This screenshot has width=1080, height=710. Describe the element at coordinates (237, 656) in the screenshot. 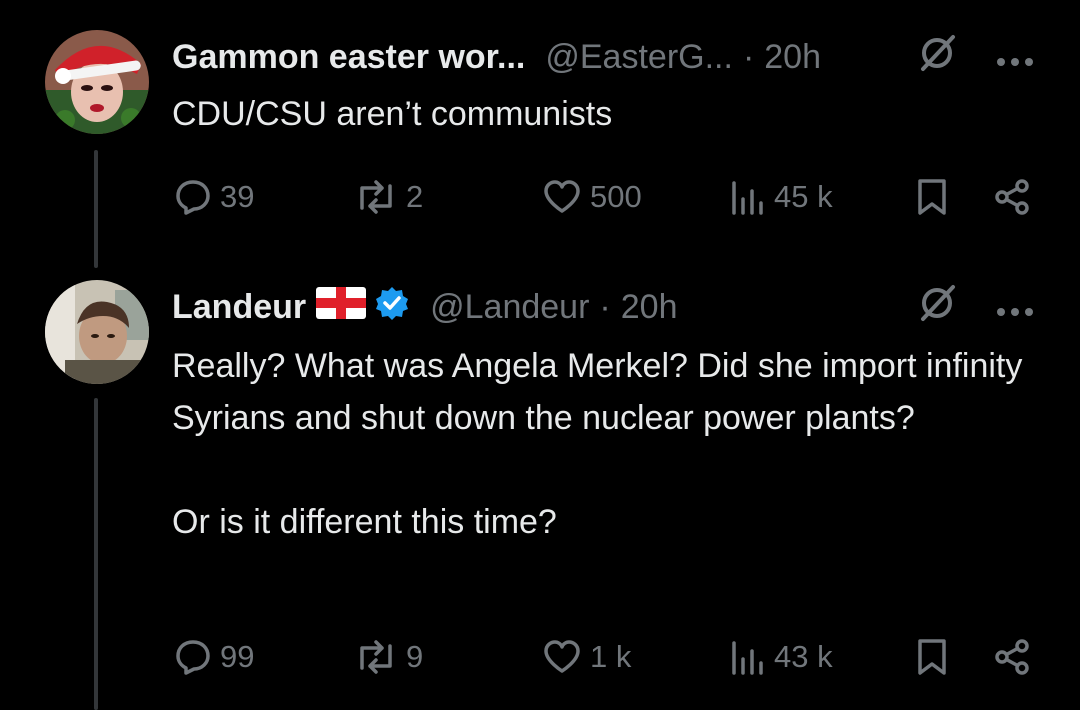

I see `reply-count: 99` at that location.